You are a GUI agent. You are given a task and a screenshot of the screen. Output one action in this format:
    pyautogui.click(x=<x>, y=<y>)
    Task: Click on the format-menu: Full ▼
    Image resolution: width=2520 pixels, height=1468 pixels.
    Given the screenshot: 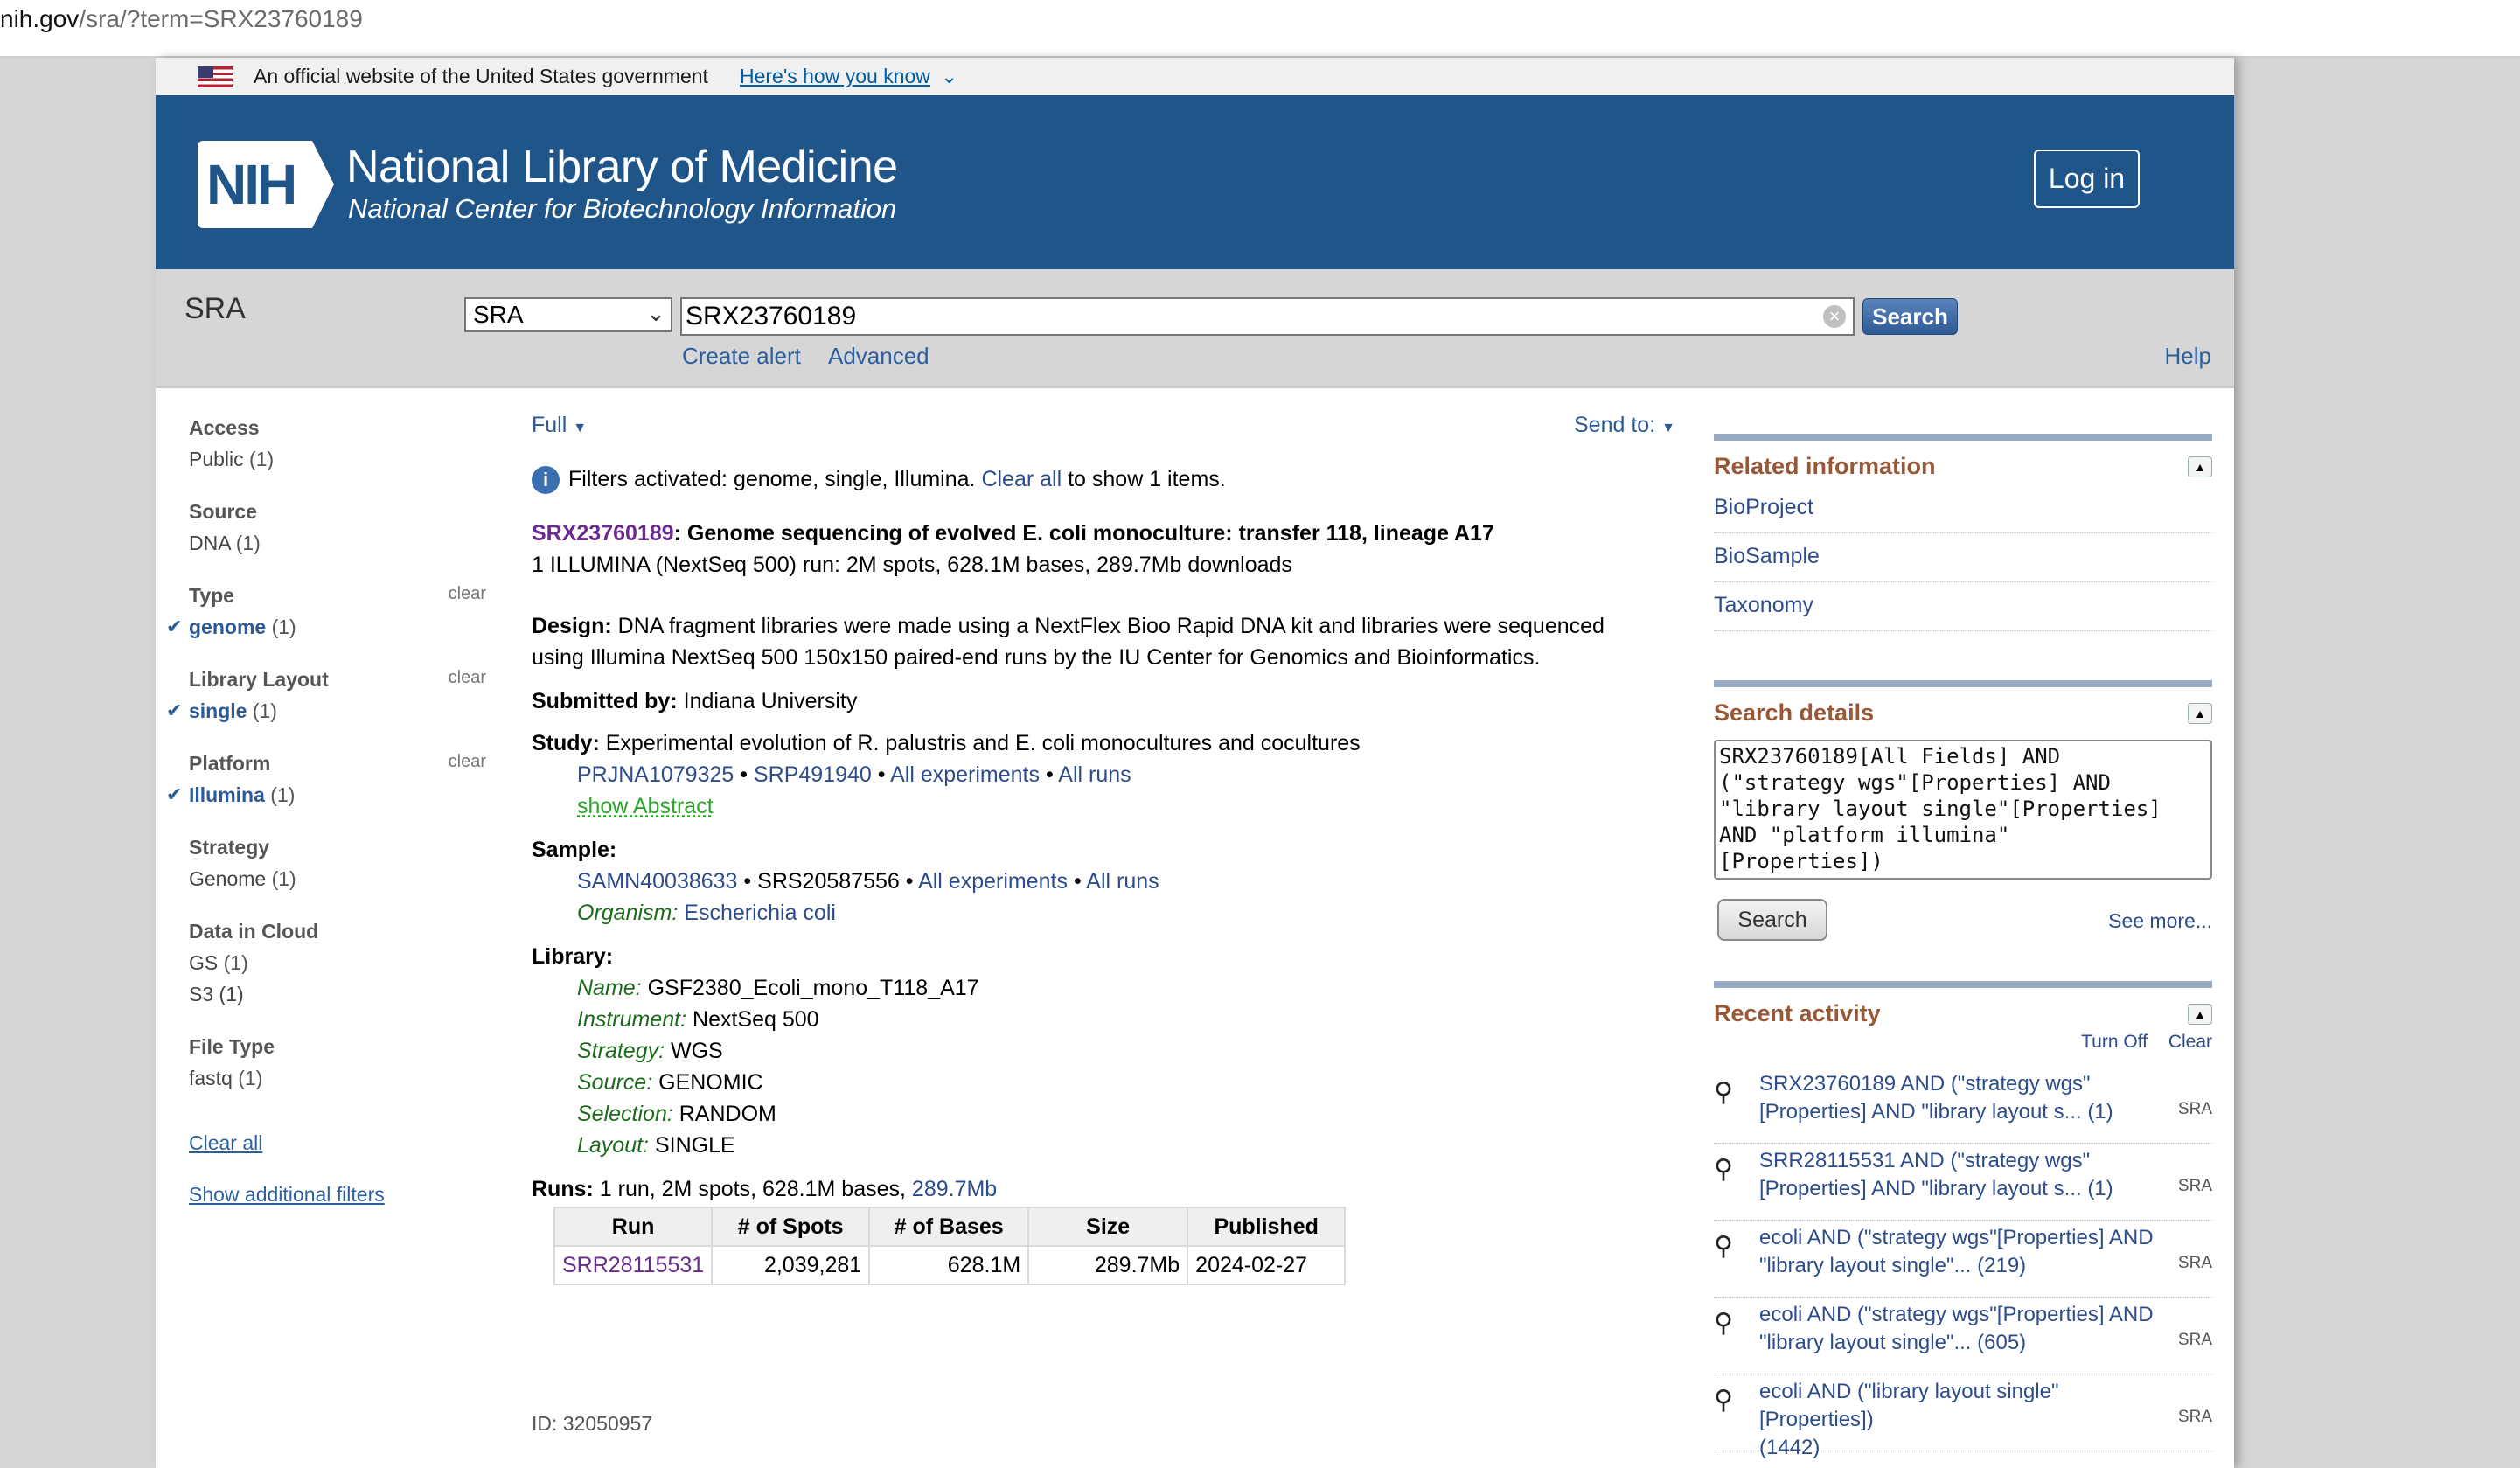 What is the action you would take?
    pyautogui.click(x=559, y=427)
    